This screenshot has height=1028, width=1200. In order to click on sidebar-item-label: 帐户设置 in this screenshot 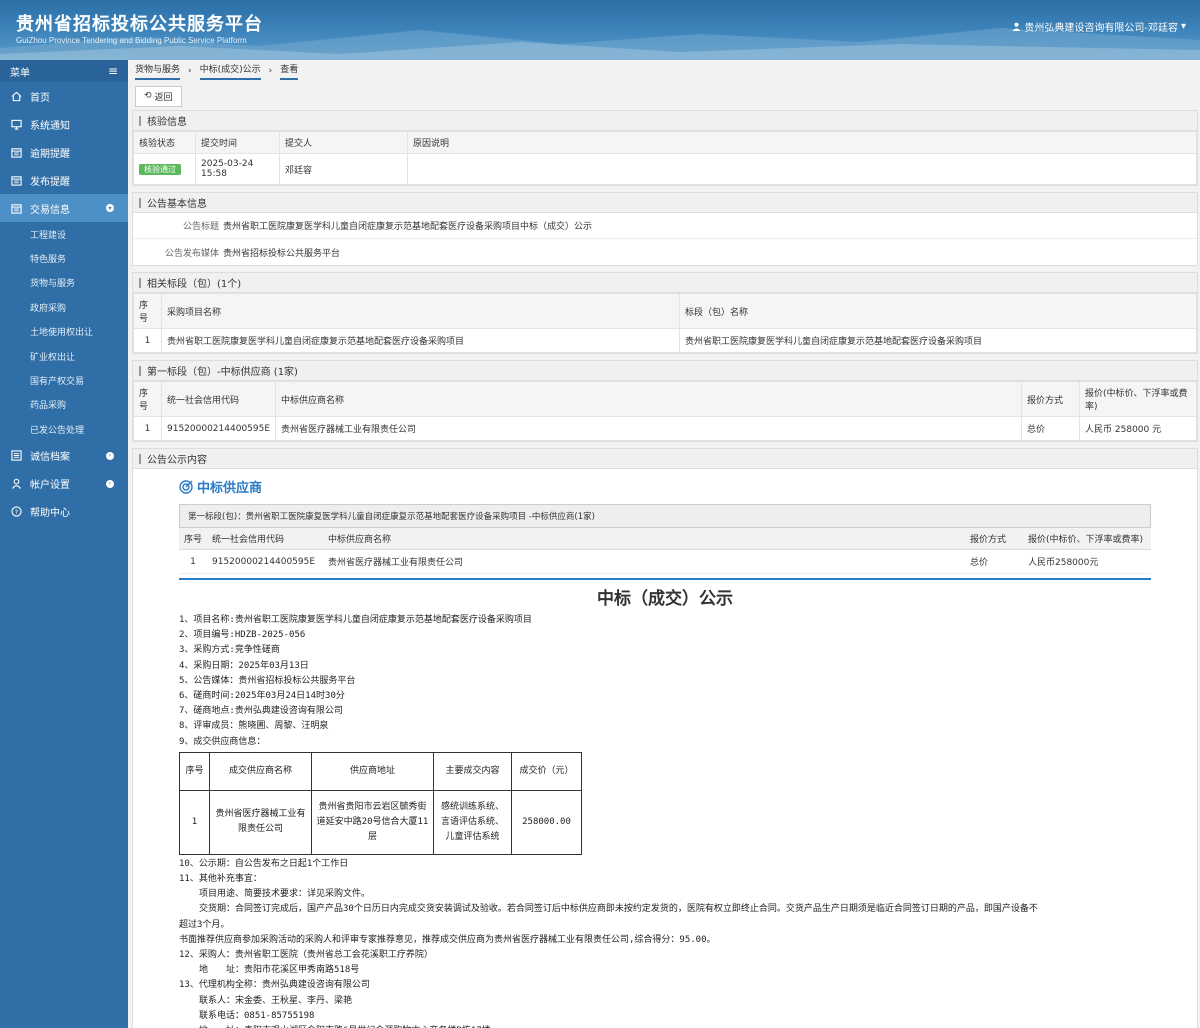, I will do `click(50, 486)`.